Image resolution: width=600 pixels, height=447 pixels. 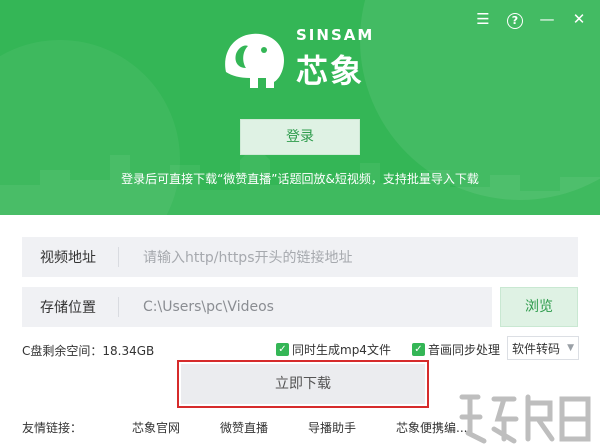 What do you see at coordinates (88, 351) in the screenshot?
I see `disk-space-text: C盘剩余空间：18.34GB` at bounding box center [88, 351].